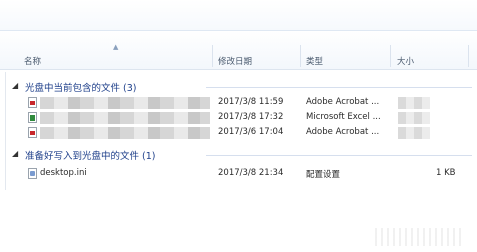 This screenshot has height=252, width=477. I want to click on file-name: desktop.ini, so click(63, 173).